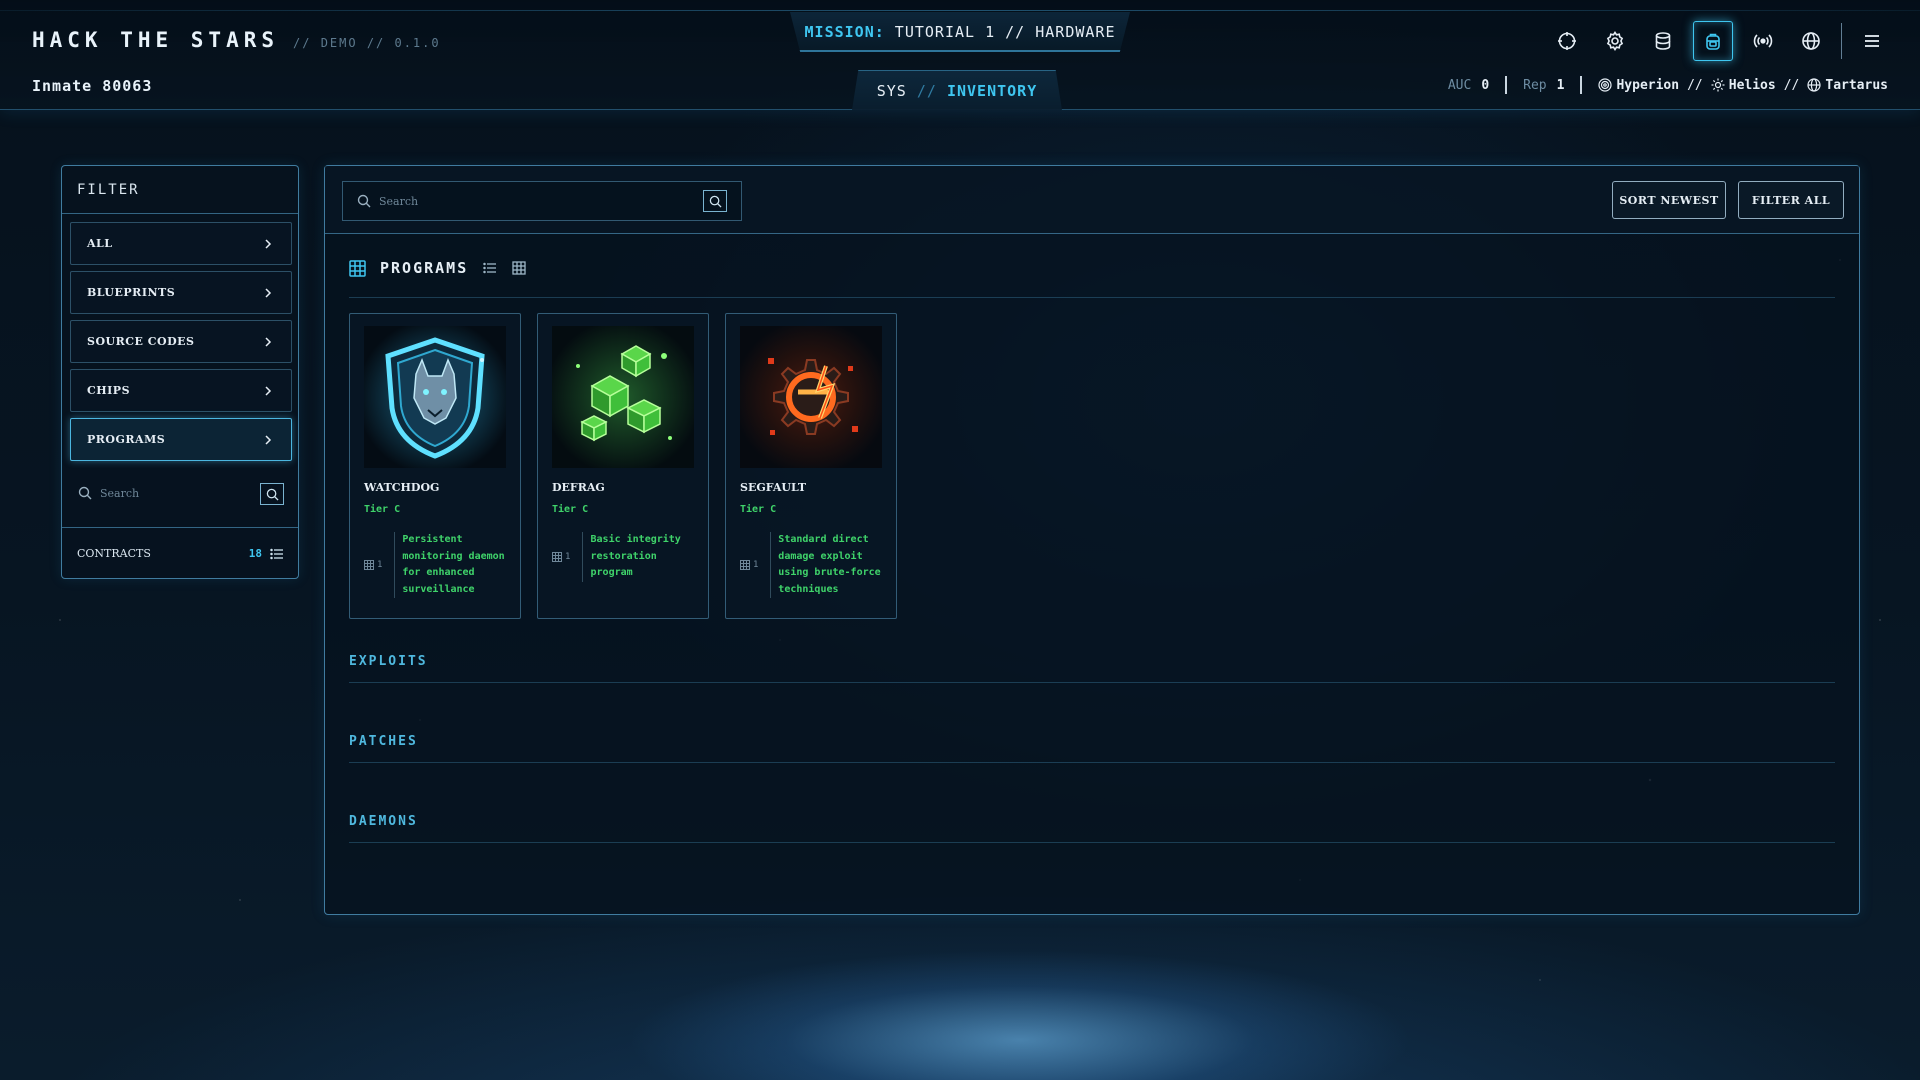  I want to click on grid-view-icon, so click(519, 268).